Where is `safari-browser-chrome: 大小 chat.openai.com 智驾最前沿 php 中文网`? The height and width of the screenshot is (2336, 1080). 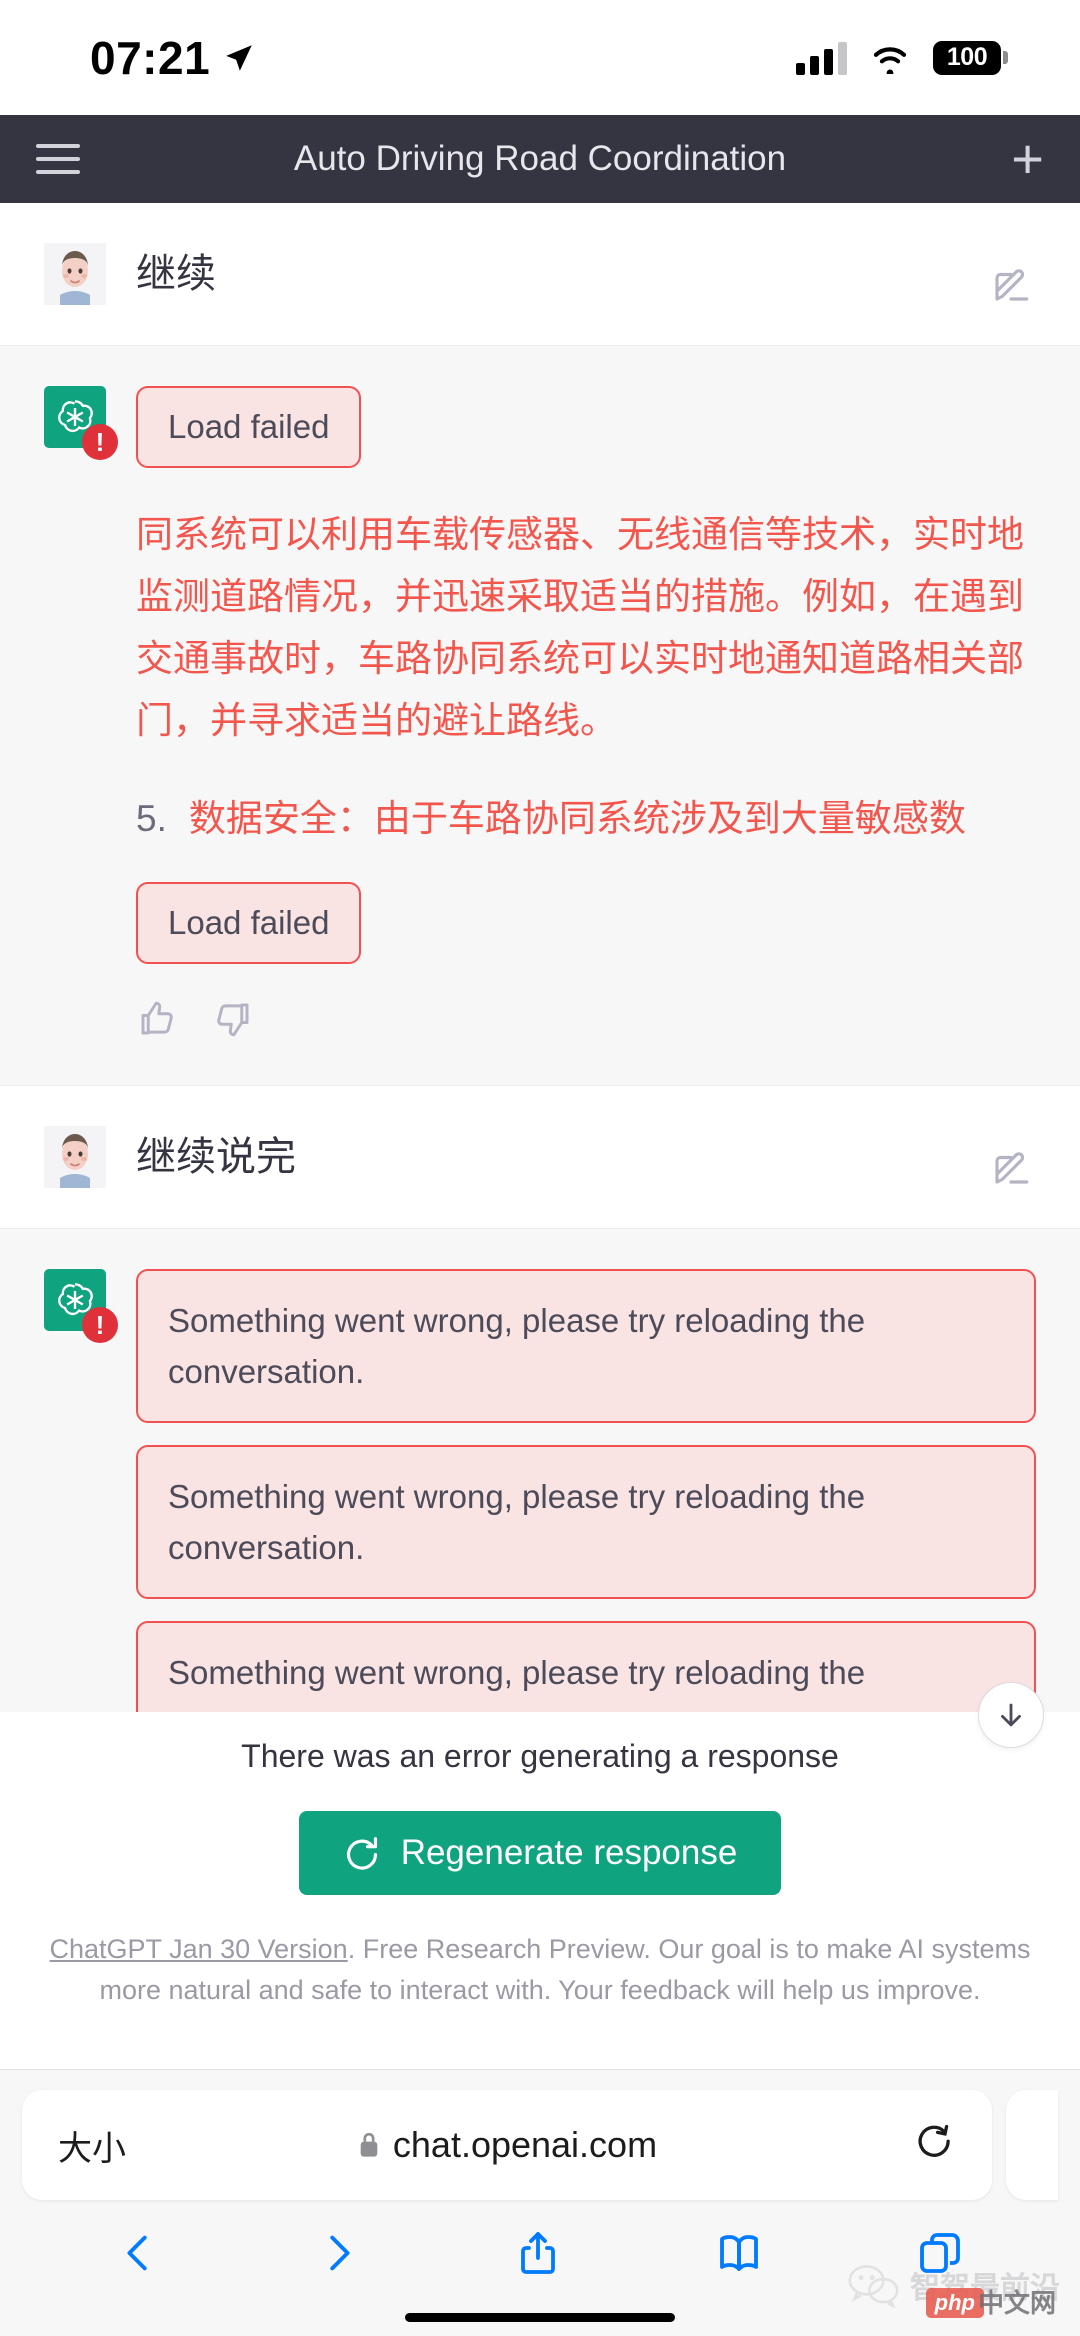
safari-browser-chrome: 大小 chat.openai.com 智驾最前沿 php 中文网 is located at coordinates (540, 2202).